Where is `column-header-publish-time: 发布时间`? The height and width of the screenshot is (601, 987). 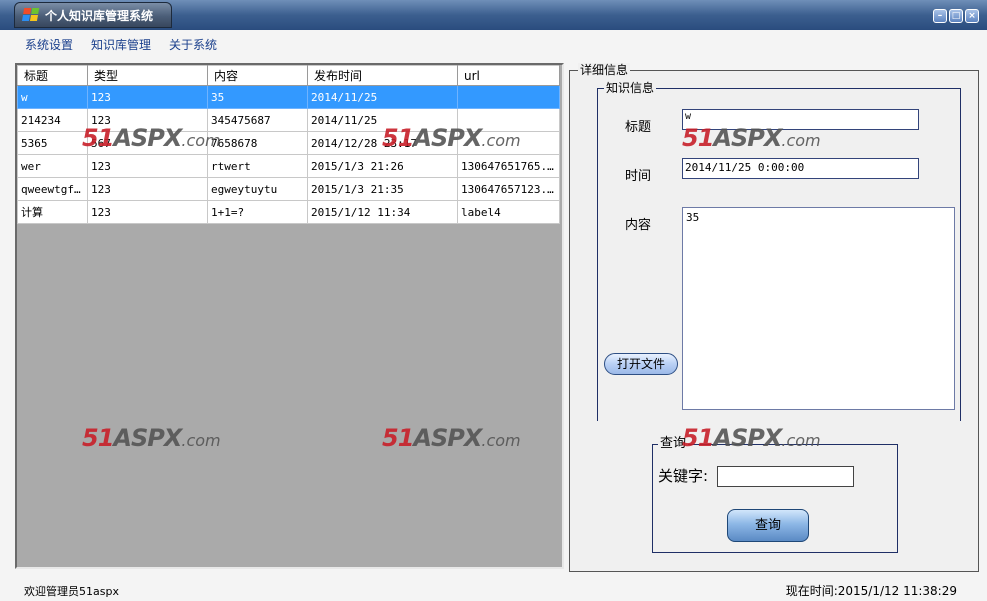
column-header-publish-time: 发布时间 is located at coordinates (382, 75).